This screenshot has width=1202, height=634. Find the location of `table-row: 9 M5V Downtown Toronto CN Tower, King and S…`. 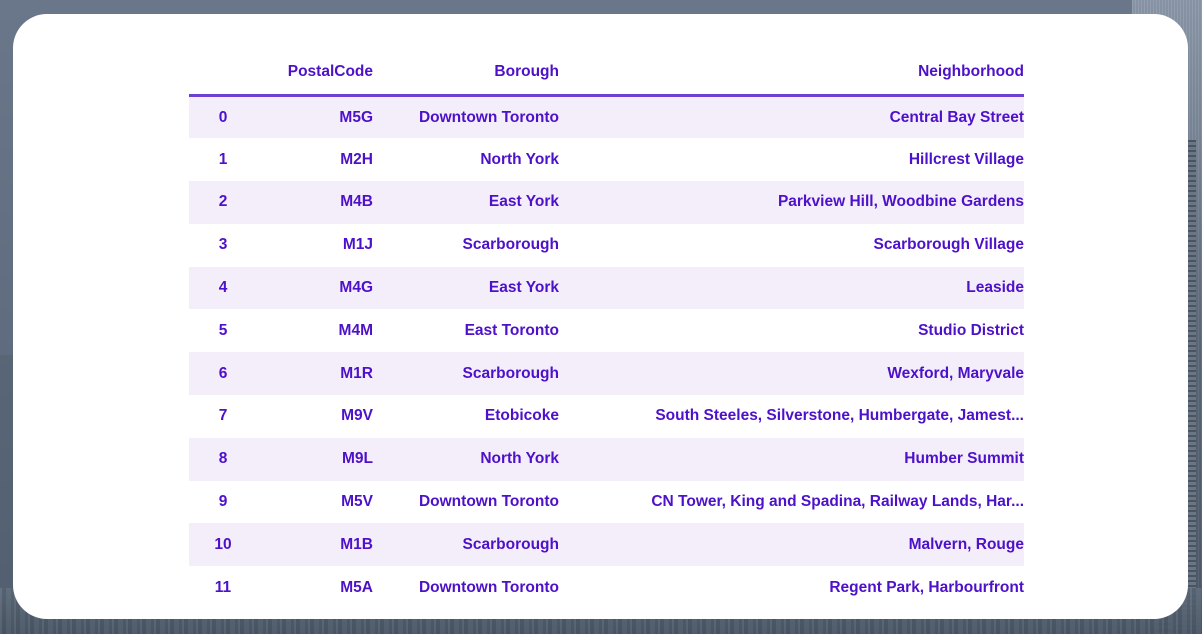

table-row: 9 M5V Downtown Toronto CN Tower, King and S… is located at coordinates (606, 502).